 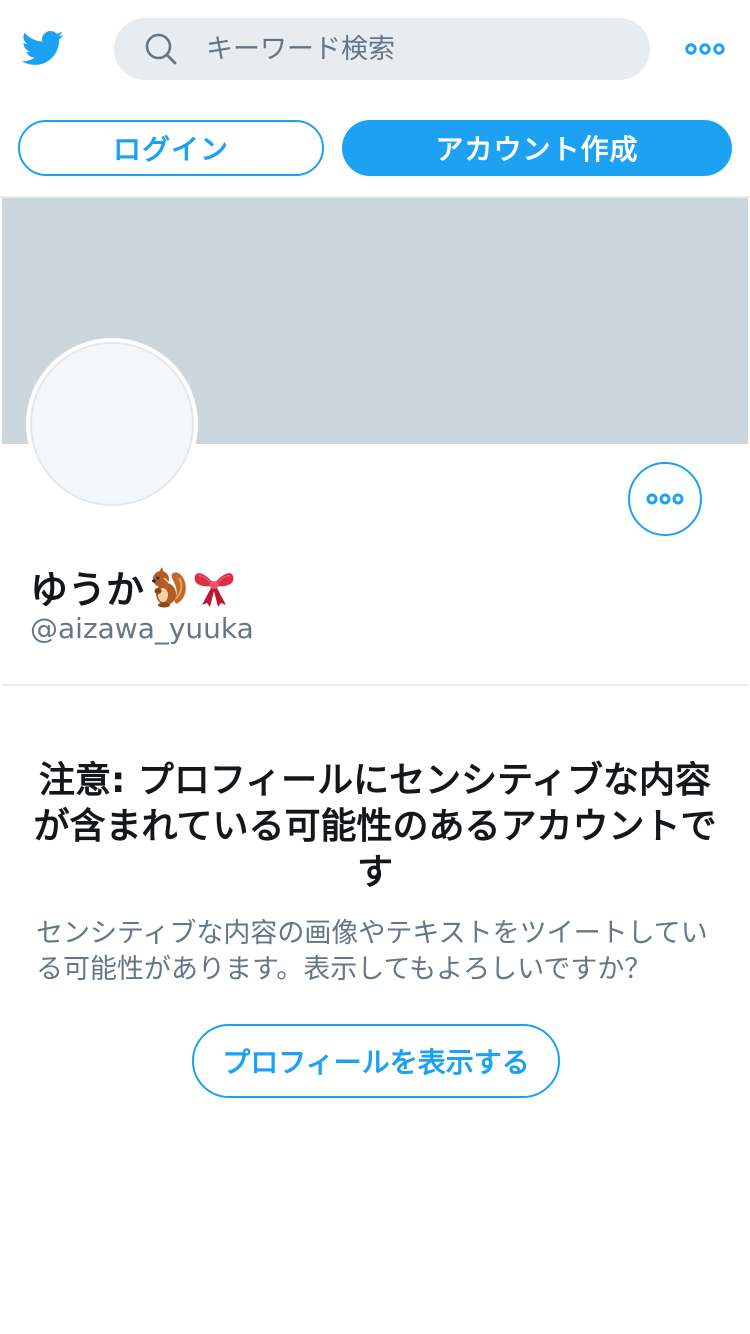 I want to click on signup-button-label: アカウント作成, so click(x=537, y=149).